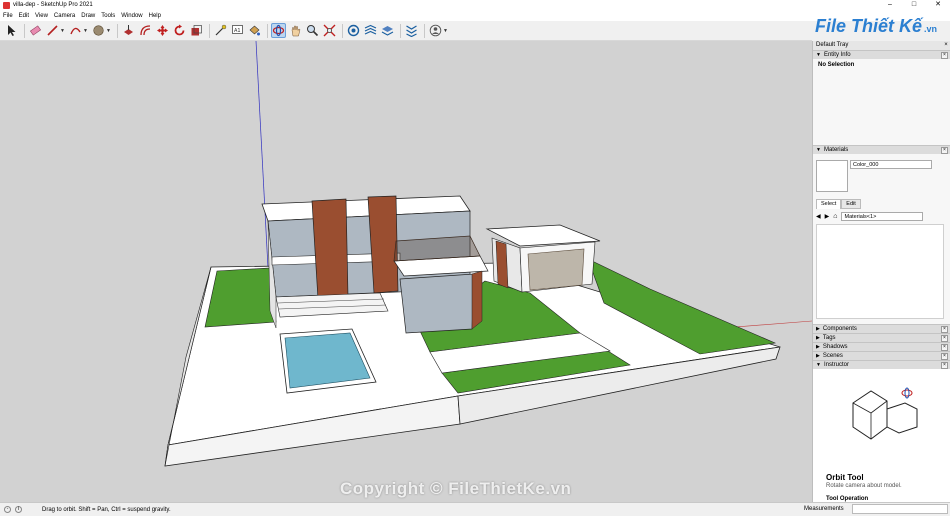 The height and width of the screenshot is (516, 950). What do you see at coordinates (53, 5) in the screenshot?
I see `window-title: villa-dep - SketchUp Pro 2021` at bounding box center [53, 5].